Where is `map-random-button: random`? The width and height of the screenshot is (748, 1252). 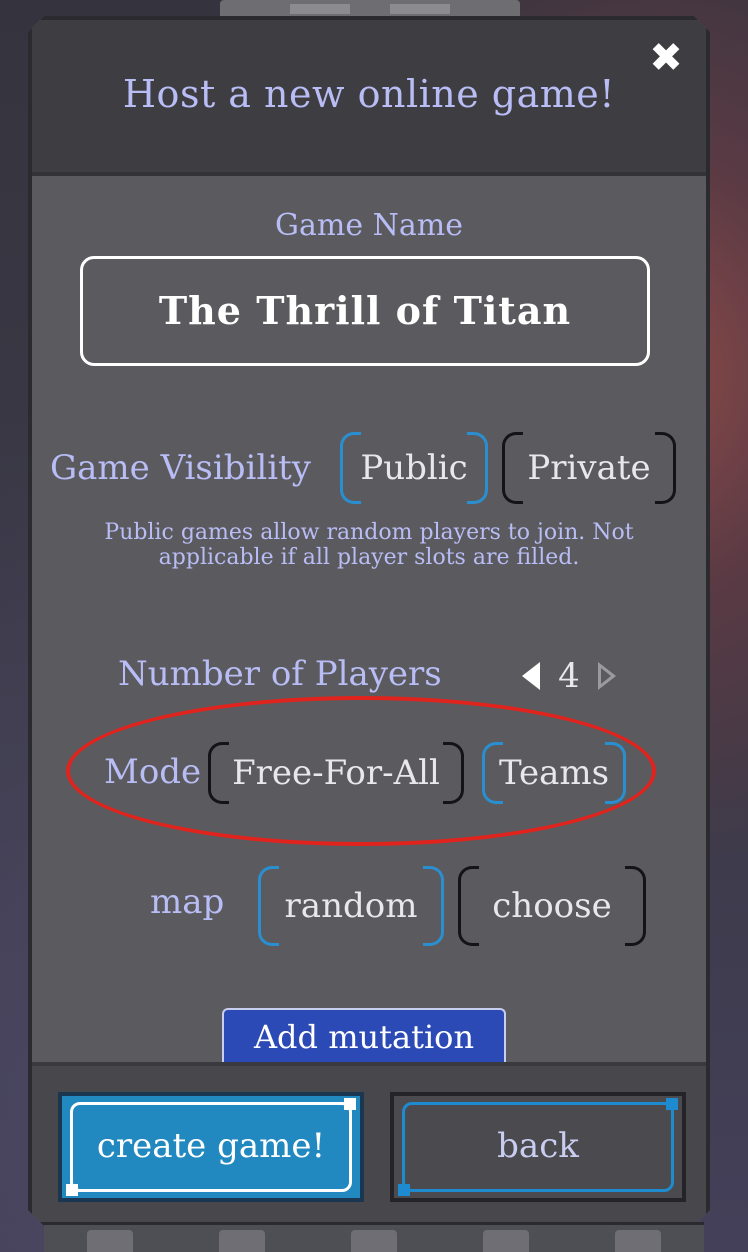 map-random-button: random is located at coordinates (351, 906).